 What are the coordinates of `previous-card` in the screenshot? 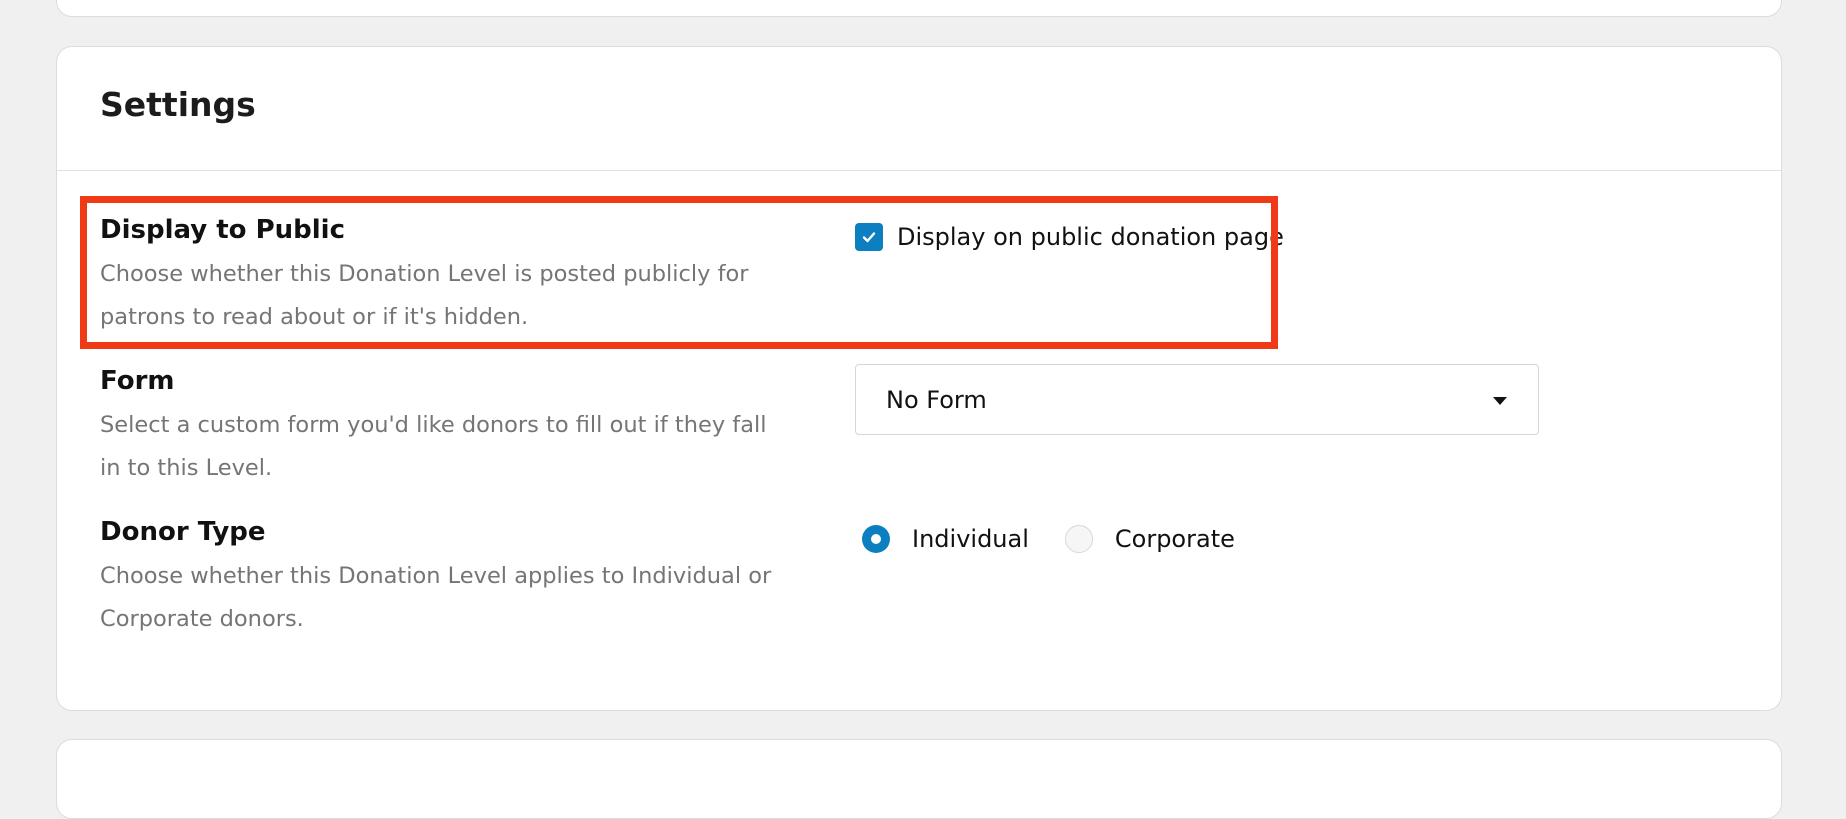 It's located at (919, 8).